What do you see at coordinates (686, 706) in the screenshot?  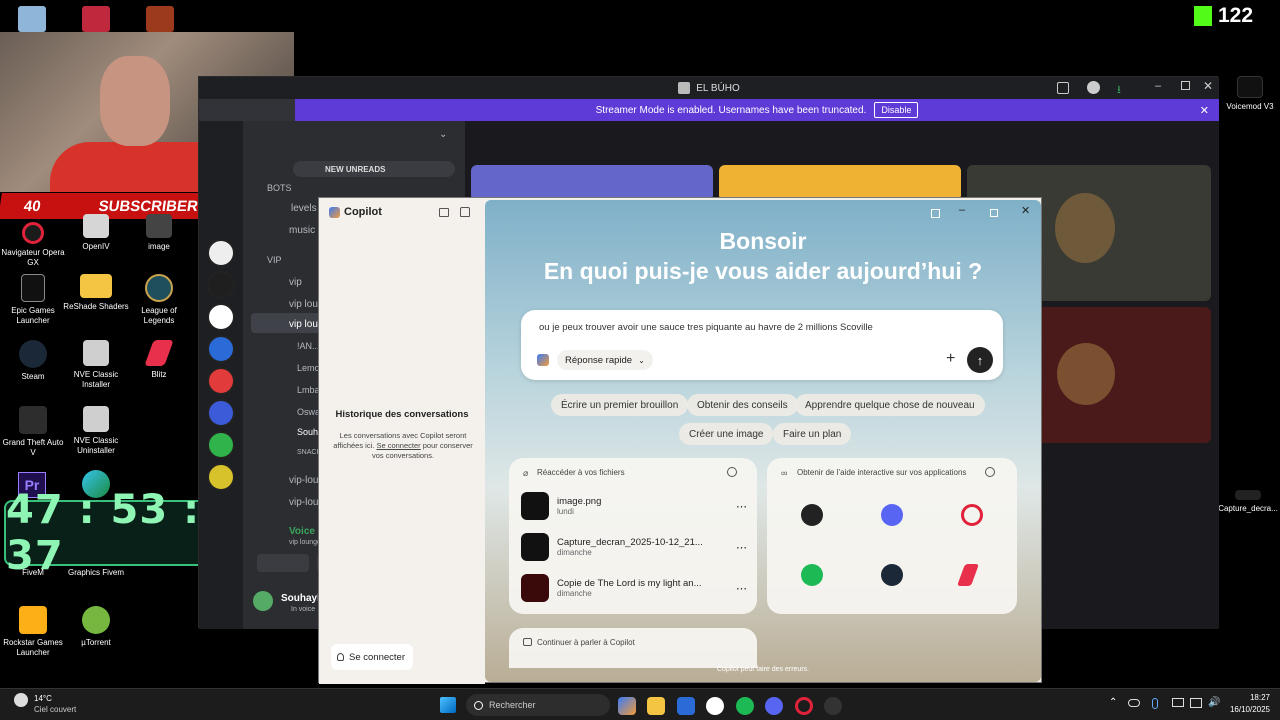 I see `store-icon` at bounding box center [686, 706].